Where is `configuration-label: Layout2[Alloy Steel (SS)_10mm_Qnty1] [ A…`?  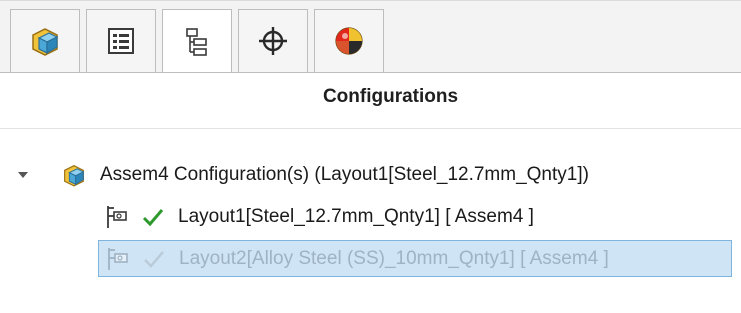
configuration-label: Layout2[Alloy Steel (SS)_10mm_Qnty1] [ A… is located at coordinates (394, 258).